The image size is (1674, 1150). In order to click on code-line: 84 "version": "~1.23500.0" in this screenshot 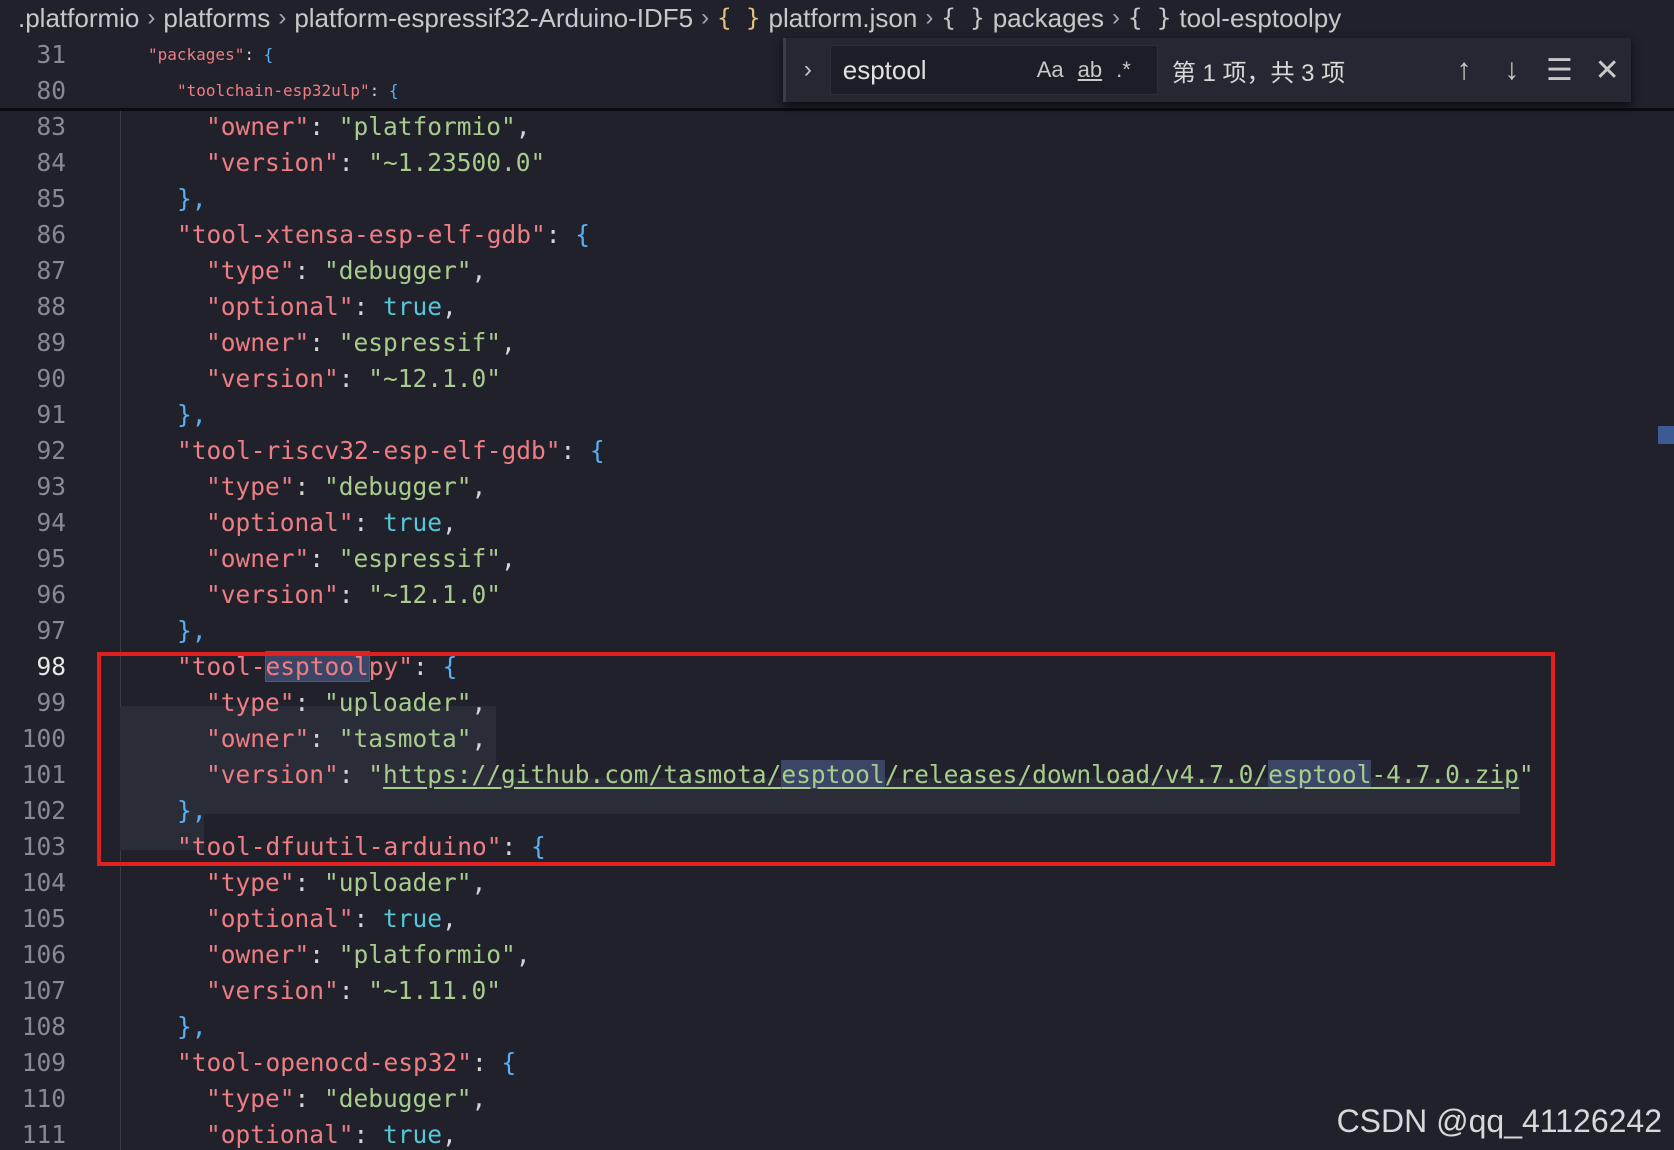, I will do `click(837, 162)`.